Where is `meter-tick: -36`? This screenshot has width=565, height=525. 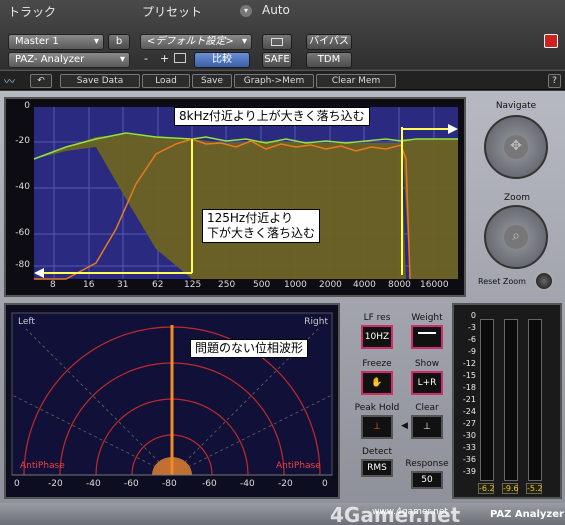
meter-tick: -36 is located at coordinates (469, 459).